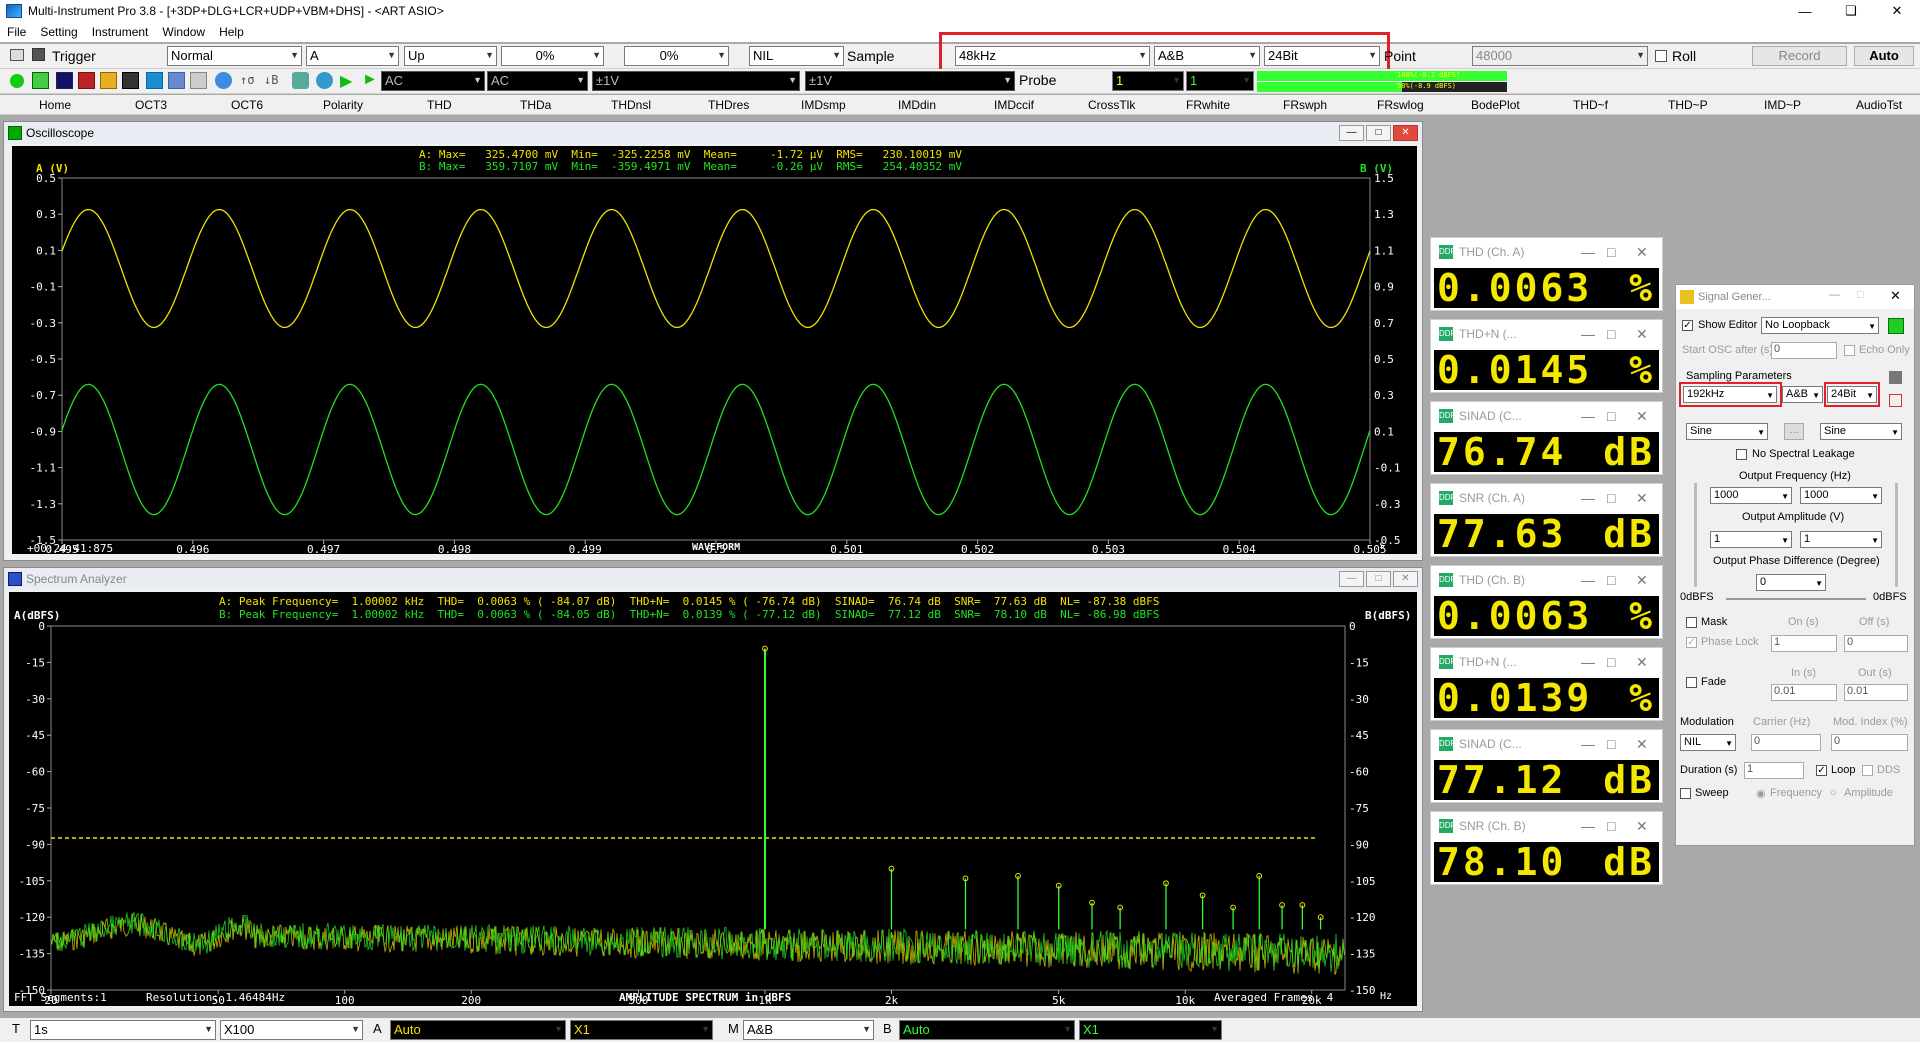  I want to click on spec-maximize-icon: □, so click(1378, 579).